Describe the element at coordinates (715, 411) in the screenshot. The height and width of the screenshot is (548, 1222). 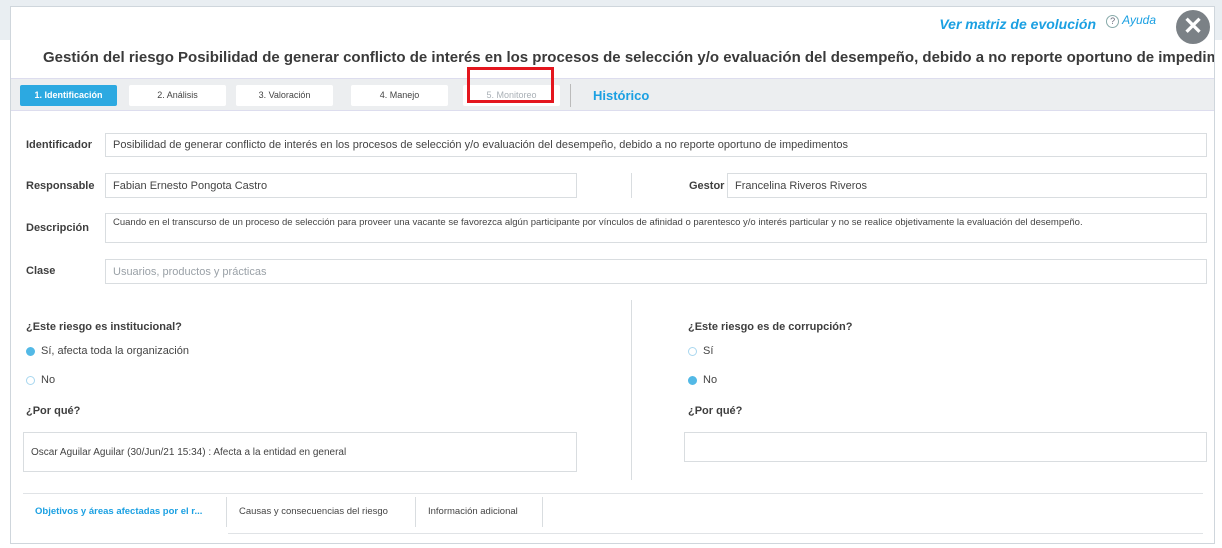
I see `corrupcion-why-label: ¿Por qué?` at that location.